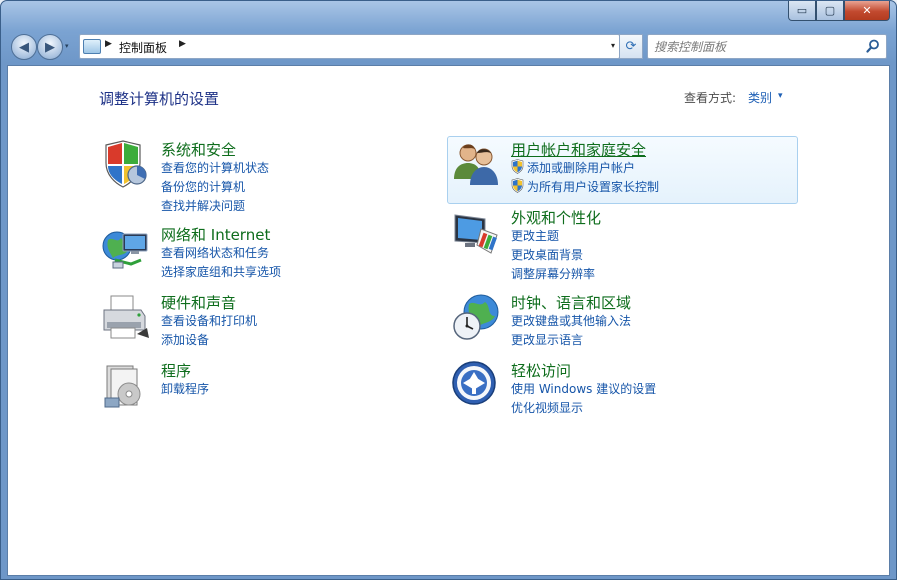 This screenshot has width=897, height=580. Describe the element at coordinates (198, 302) in the screenshot. I see `category-title: 硬件和声音` at that location.